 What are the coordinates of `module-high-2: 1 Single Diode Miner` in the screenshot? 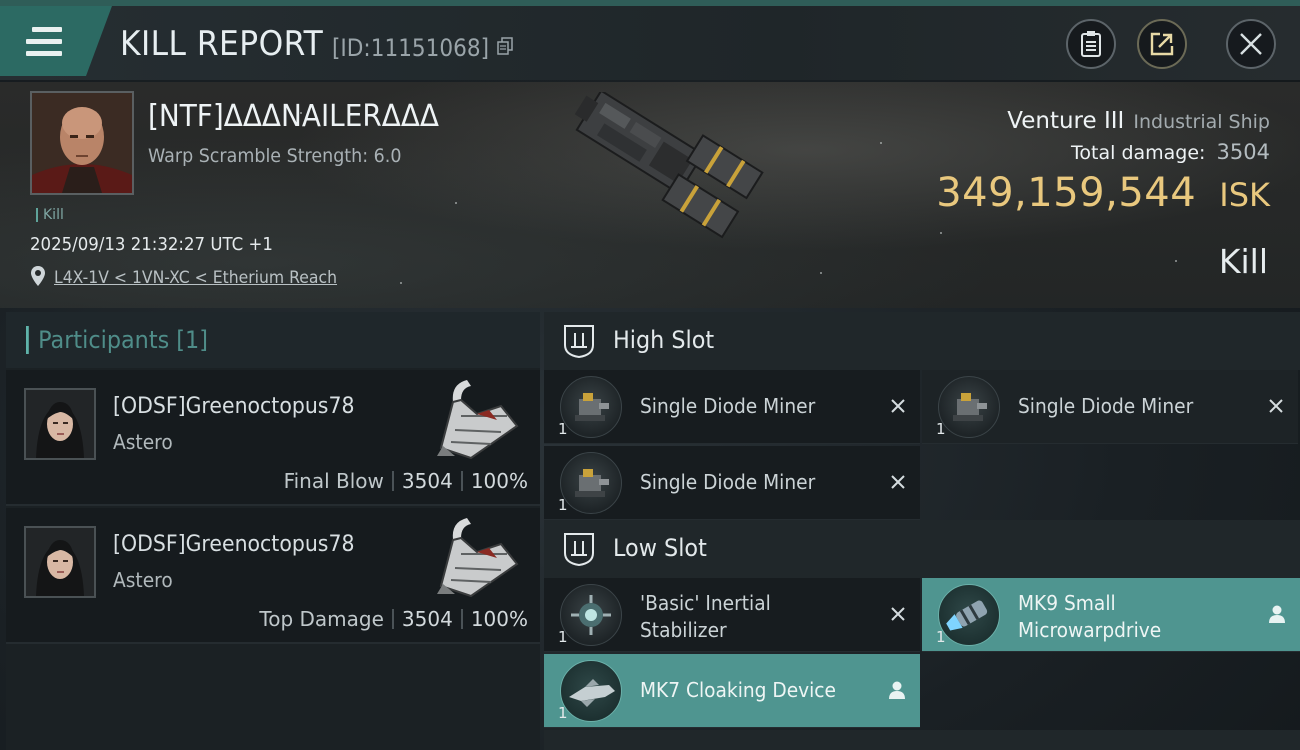 It's located at (1110, 407).